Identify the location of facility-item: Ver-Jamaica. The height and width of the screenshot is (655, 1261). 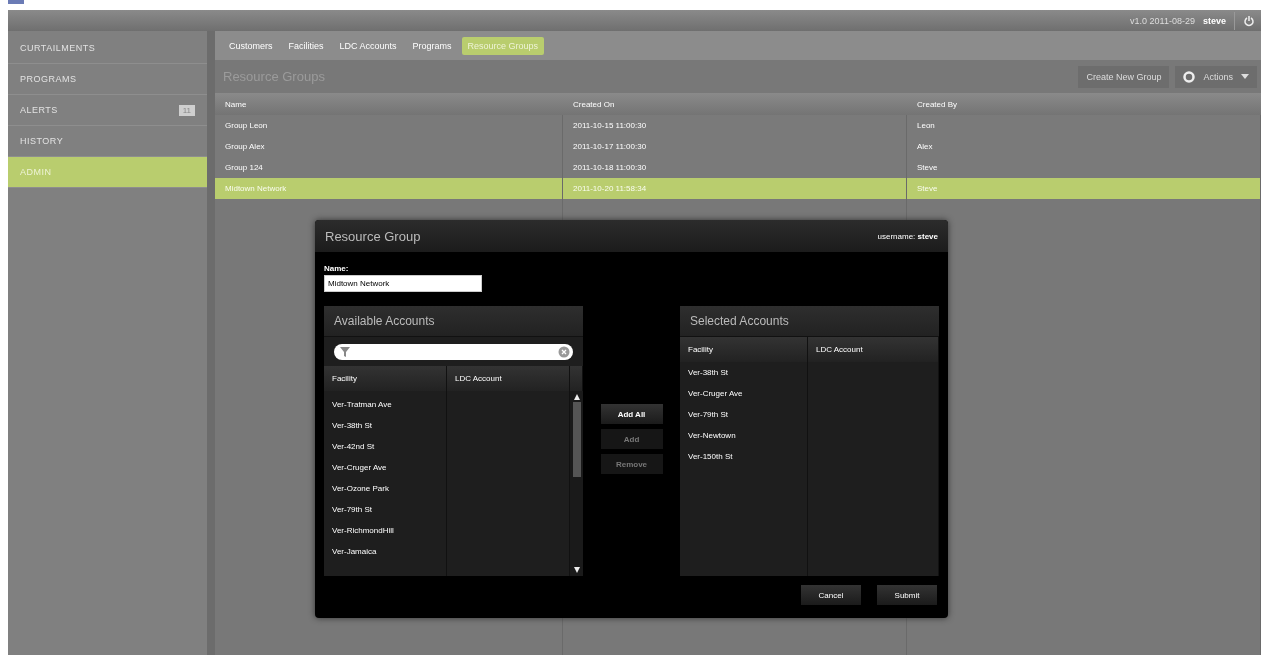
(385, 551).